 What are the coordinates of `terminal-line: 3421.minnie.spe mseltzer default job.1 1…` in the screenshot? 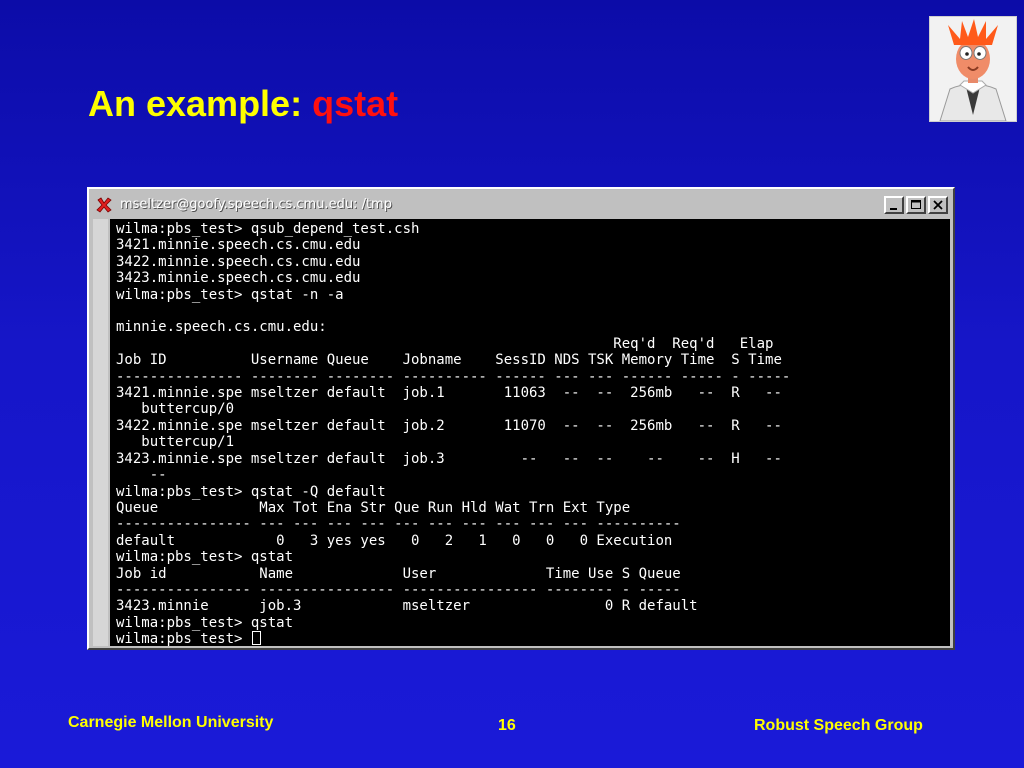 It's located at (449, 393).